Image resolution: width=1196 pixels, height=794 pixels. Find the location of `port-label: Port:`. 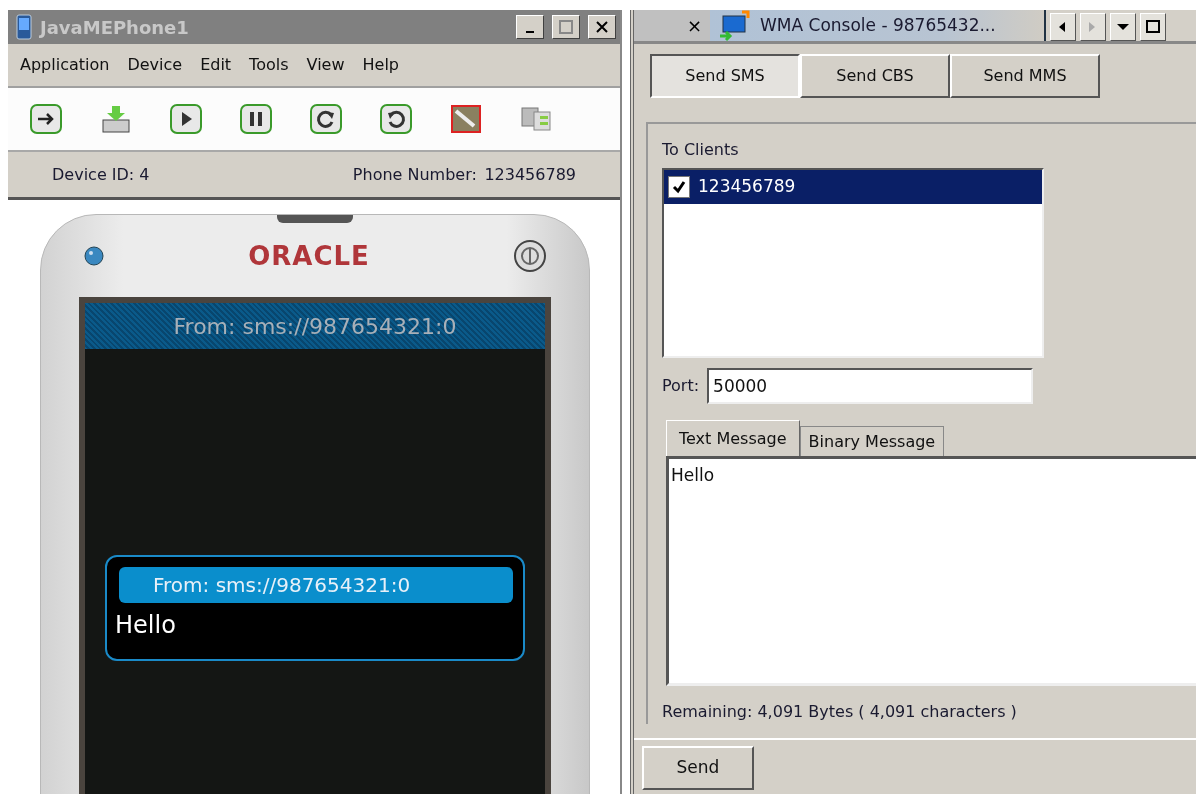

port-label: Port: is located at coordinates (681, 386).